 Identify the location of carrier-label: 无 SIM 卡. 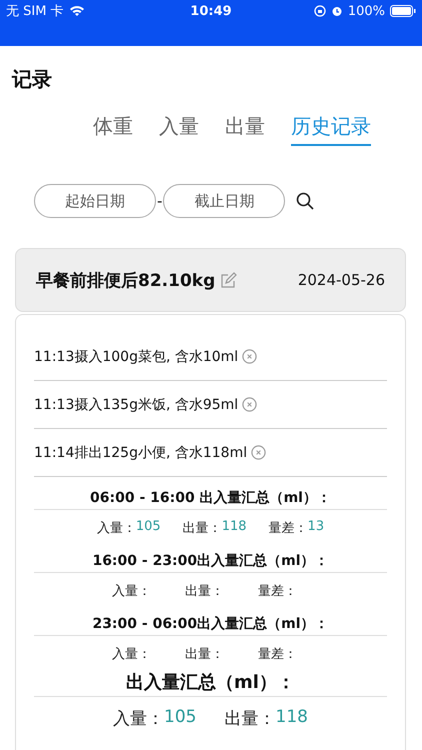
(35, 11).